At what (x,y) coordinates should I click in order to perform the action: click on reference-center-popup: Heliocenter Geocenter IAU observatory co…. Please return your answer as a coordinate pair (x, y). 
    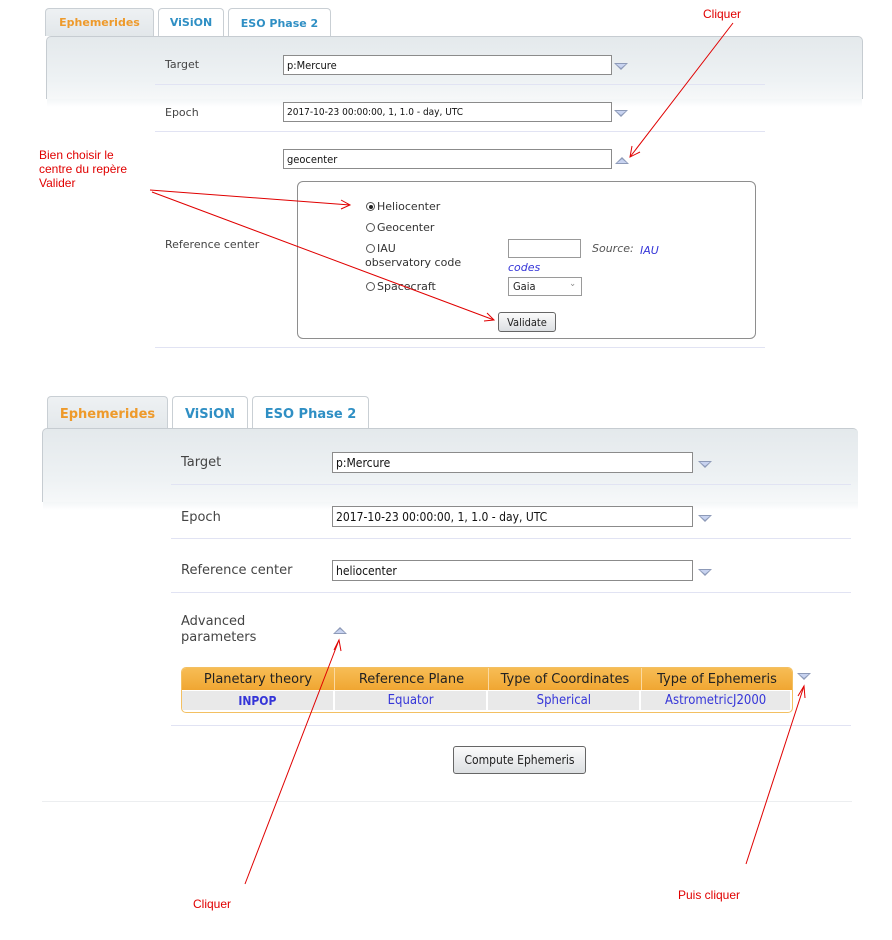
    Looking at the image, I should click on (526, 260).